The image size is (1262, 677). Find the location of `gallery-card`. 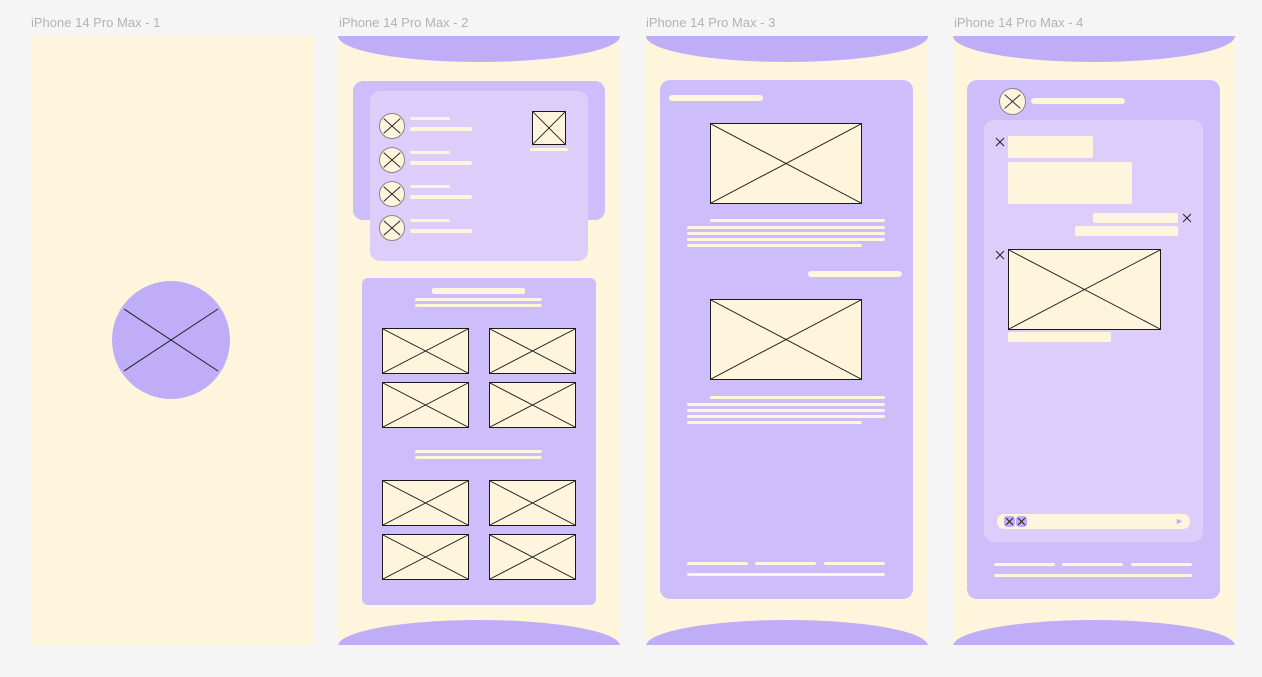

gallery-card is located at coordinates (479, 441).